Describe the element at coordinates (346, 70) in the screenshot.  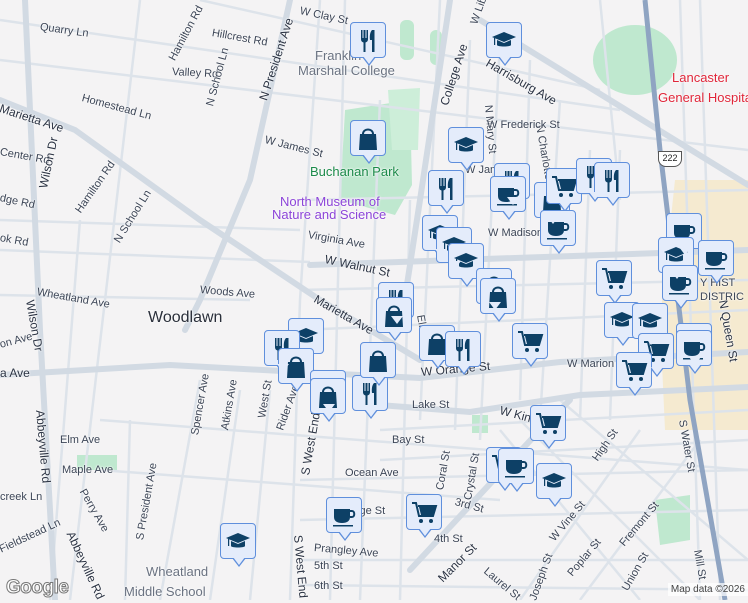
I see `poi-label: Marshall College` at that location.